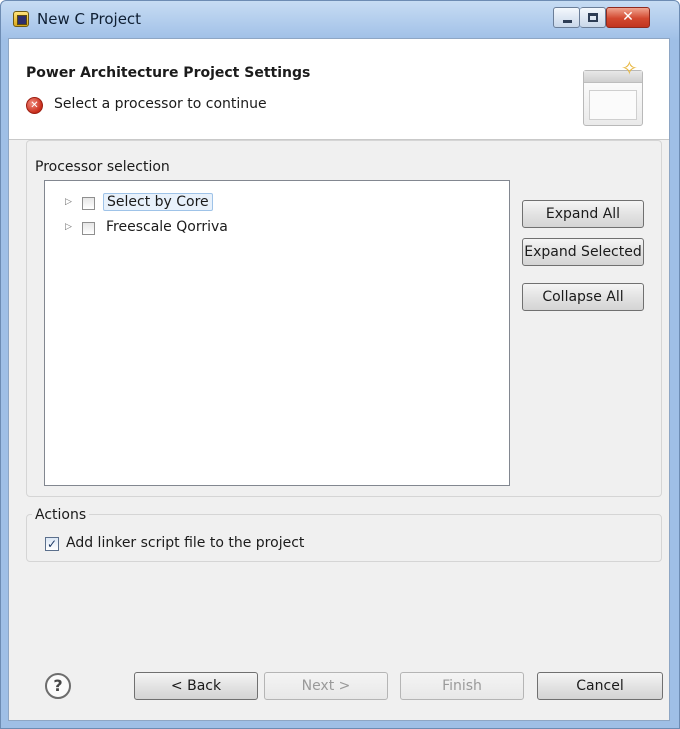 The width and height of the screenshot is (680, 729). What do you see at coordinates (196, 686) in the screenshot?
I see `back-button: < Back` at bounding box center [196, 686].